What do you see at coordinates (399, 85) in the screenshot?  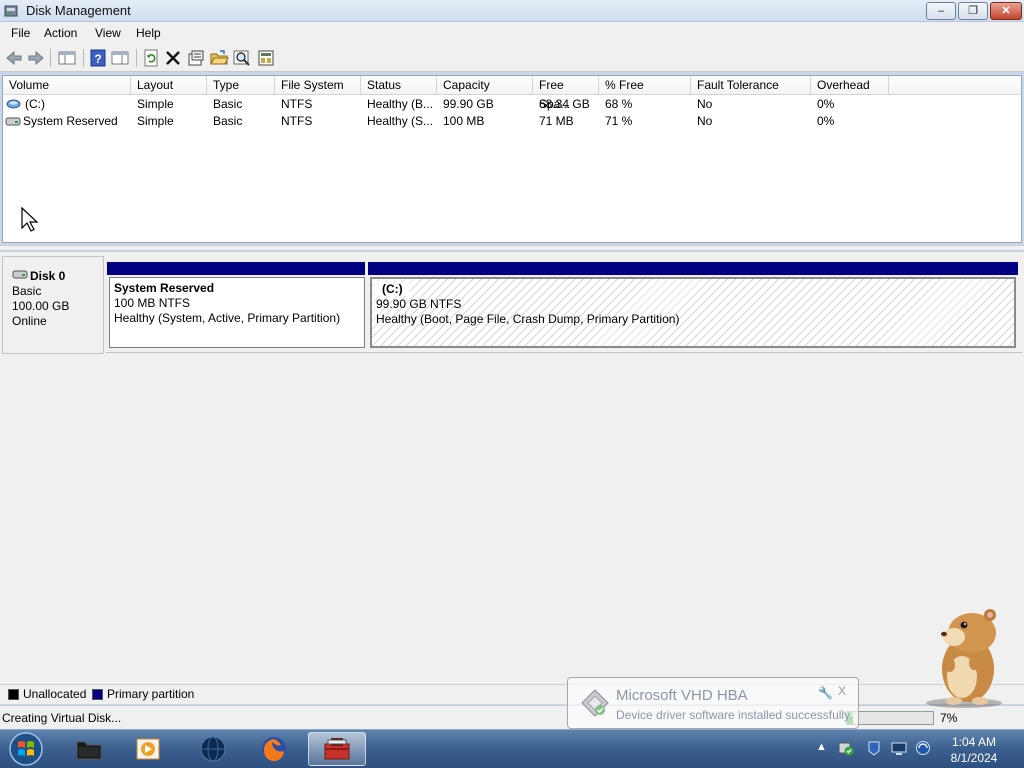 I see `column-status: Status` at bounding box center [399, 85].